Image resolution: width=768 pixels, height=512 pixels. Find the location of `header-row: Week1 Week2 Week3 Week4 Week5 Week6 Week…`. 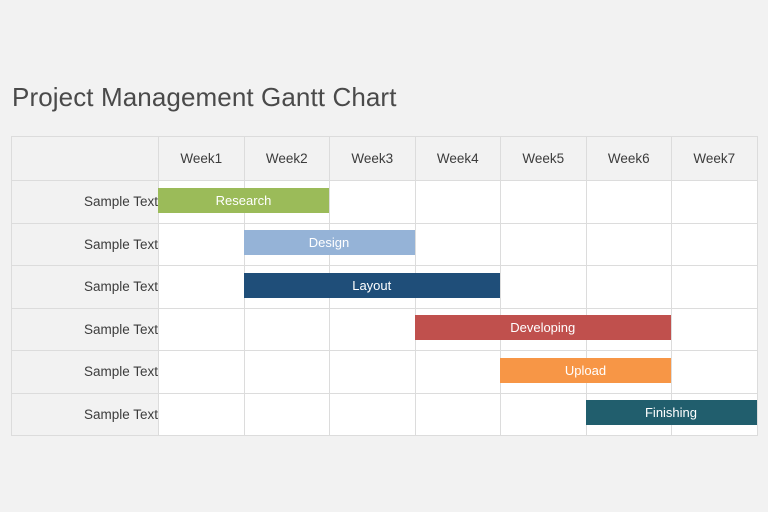

header-row: Week1 Week2 Week3 Week4 Week5 Week6 Week… is located at coordinates (384, 158).